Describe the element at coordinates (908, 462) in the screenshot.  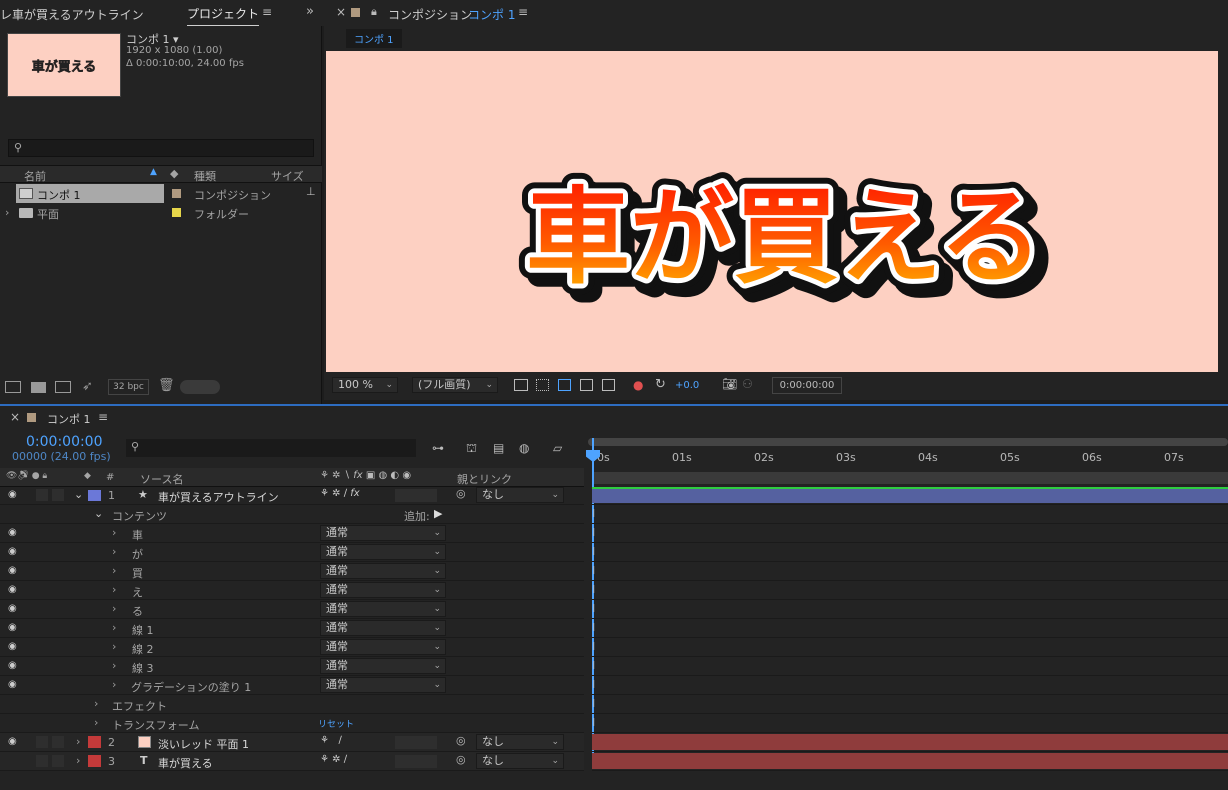
I see `time-ruler: 00s 01s 02s 03s 04s 05s 06s 07s` at that location.